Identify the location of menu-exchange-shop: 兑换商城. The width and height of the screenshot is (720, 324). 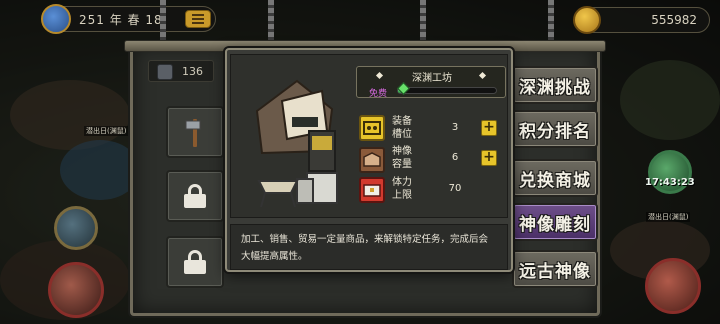
(555, 178).